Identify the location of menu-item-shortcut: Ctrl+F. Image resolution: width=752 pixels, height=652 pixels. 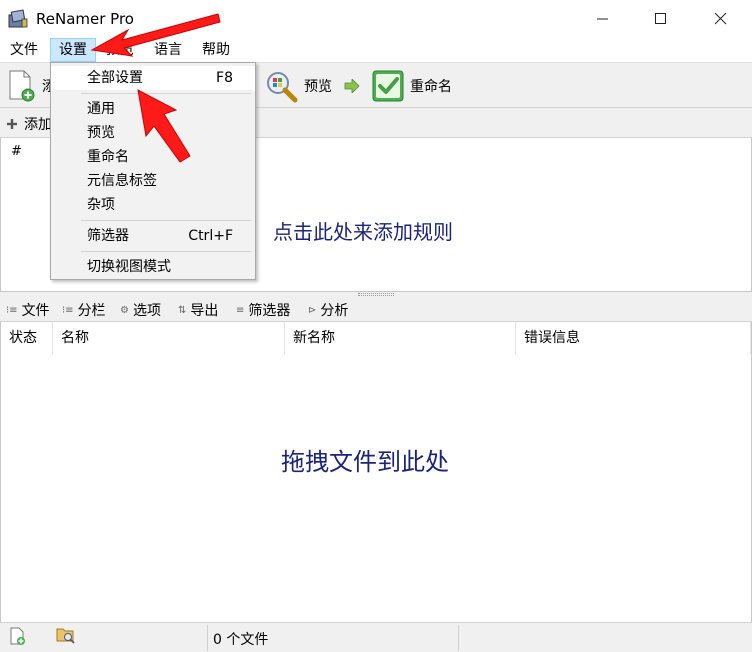
(210, 236).